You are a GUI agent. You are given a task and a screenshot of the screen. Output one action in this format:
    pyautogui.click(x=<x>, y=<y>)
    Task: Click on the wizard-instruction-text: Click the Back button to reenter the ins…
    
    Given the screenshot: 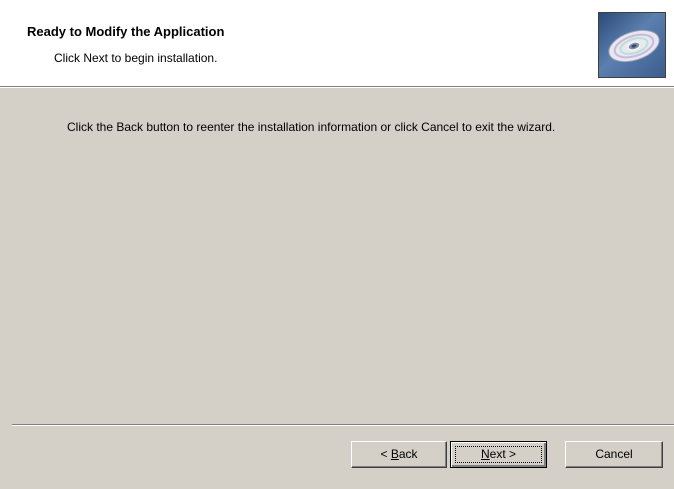 What is the action you would take?
    pyautogui.click(x=311, y=127)
    